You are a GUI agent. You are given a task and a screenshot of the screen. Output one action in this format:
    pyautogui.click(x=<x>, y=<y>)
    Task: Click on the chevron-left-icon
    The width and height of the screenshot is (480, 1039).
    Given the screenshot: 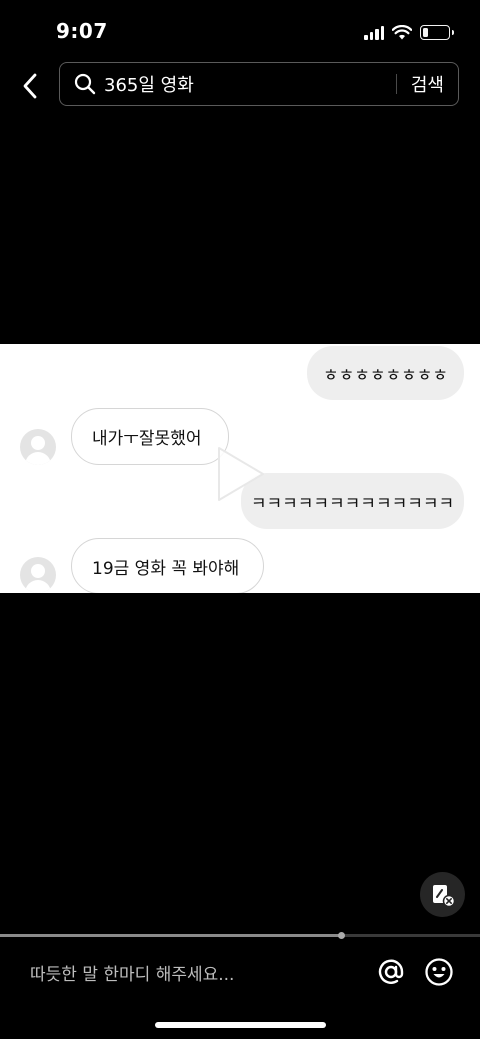 What is the action you would take?
    pyautogui.click(x=30, y=86)
    